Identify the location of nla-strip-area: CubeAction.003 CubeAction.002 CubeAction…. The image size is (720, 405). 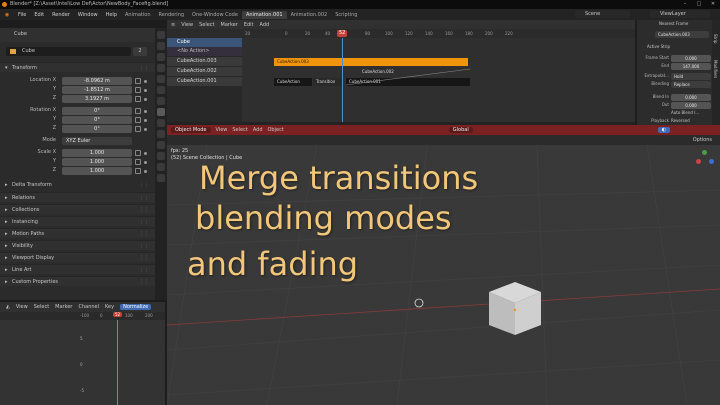
(438, 80).